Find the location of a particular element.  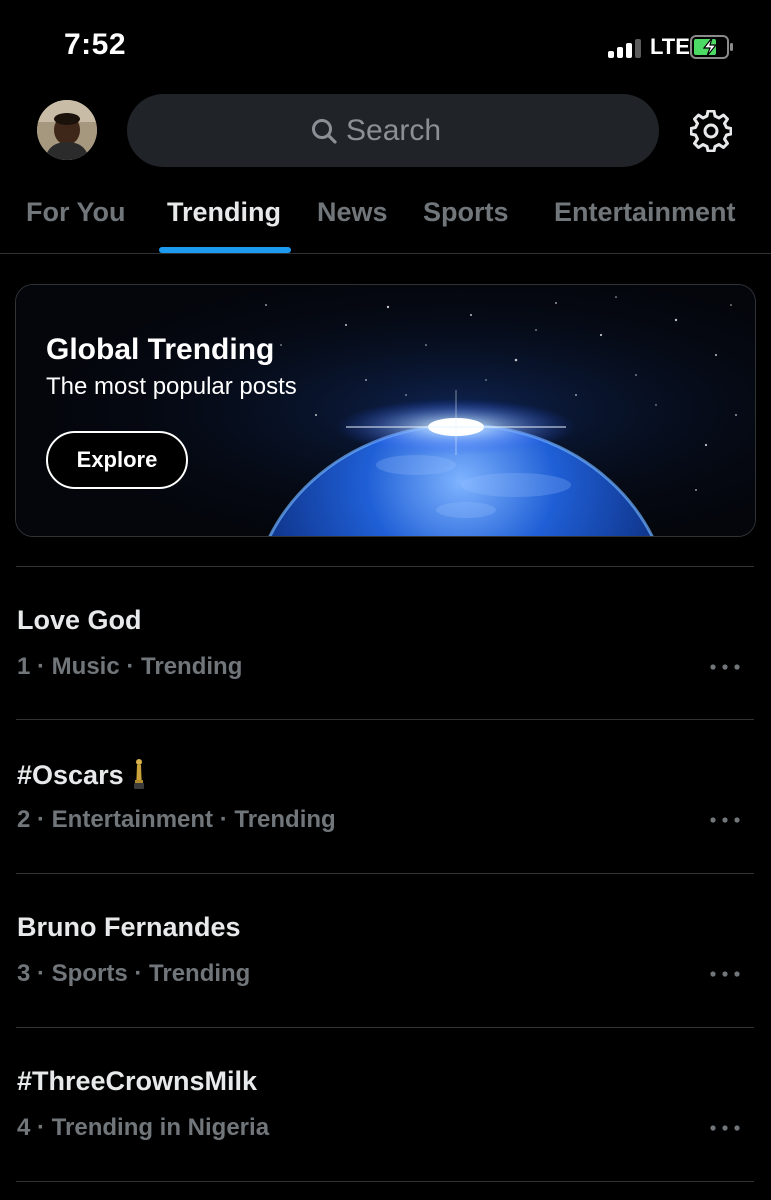

gear-icon is located at coordinates (711, 131).